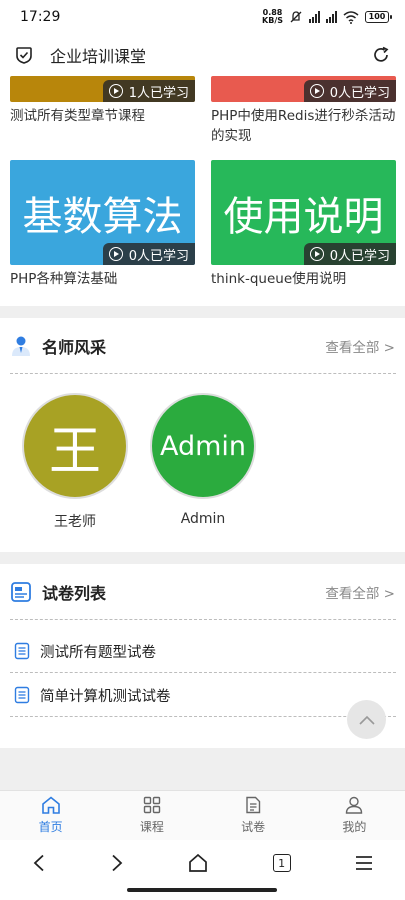  I want to click on paper-list-item: 简单计算机测试试卷, so click(204, 695).